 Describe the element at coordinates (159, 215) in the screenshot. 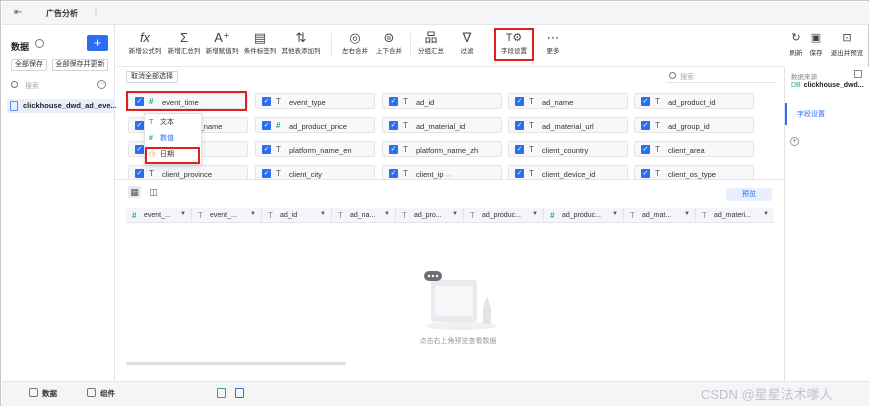

I see `column-header: # event_... ▼` at that location.